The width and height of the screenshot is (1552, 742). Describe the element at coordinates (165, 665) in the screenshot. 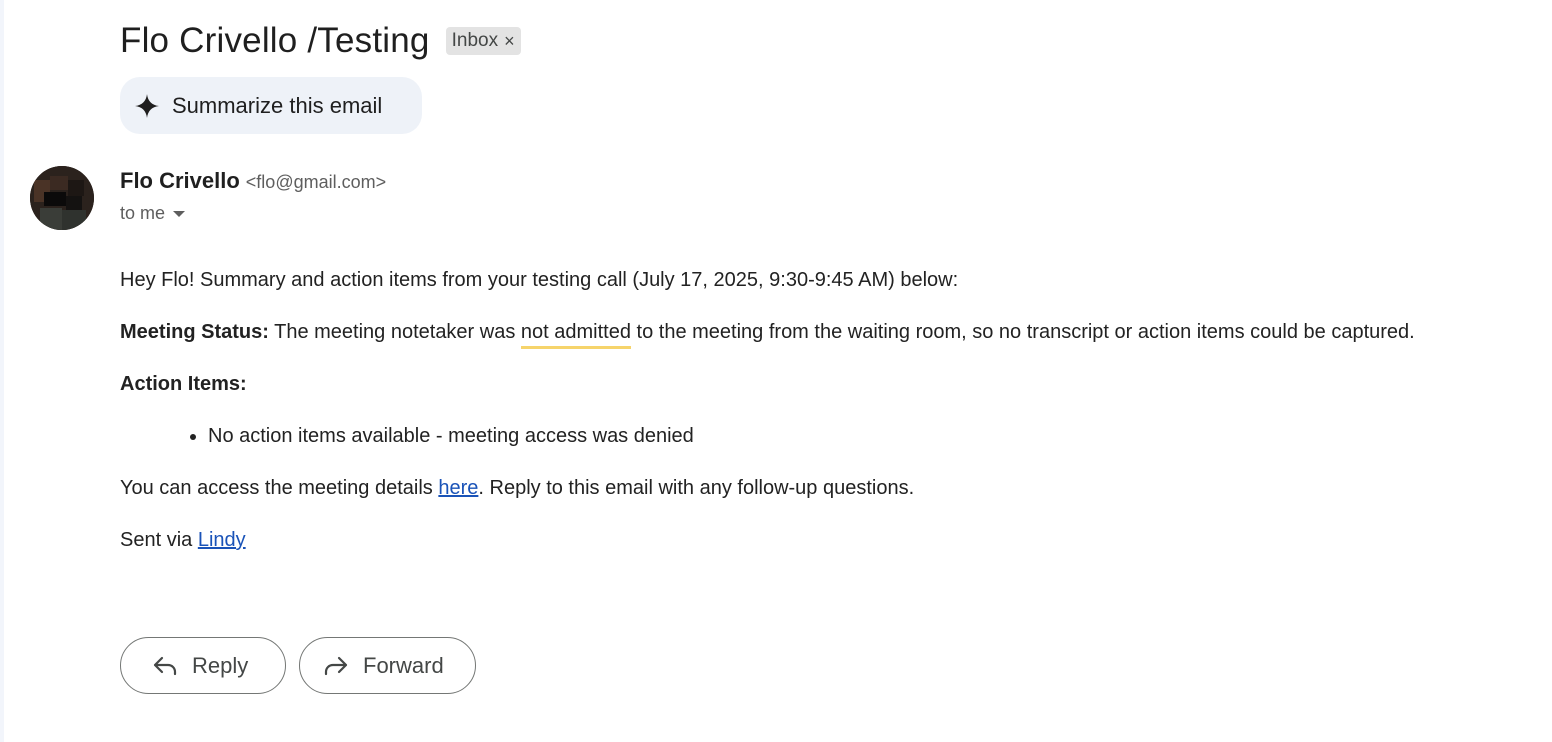

I see `reply-icon` at that location.